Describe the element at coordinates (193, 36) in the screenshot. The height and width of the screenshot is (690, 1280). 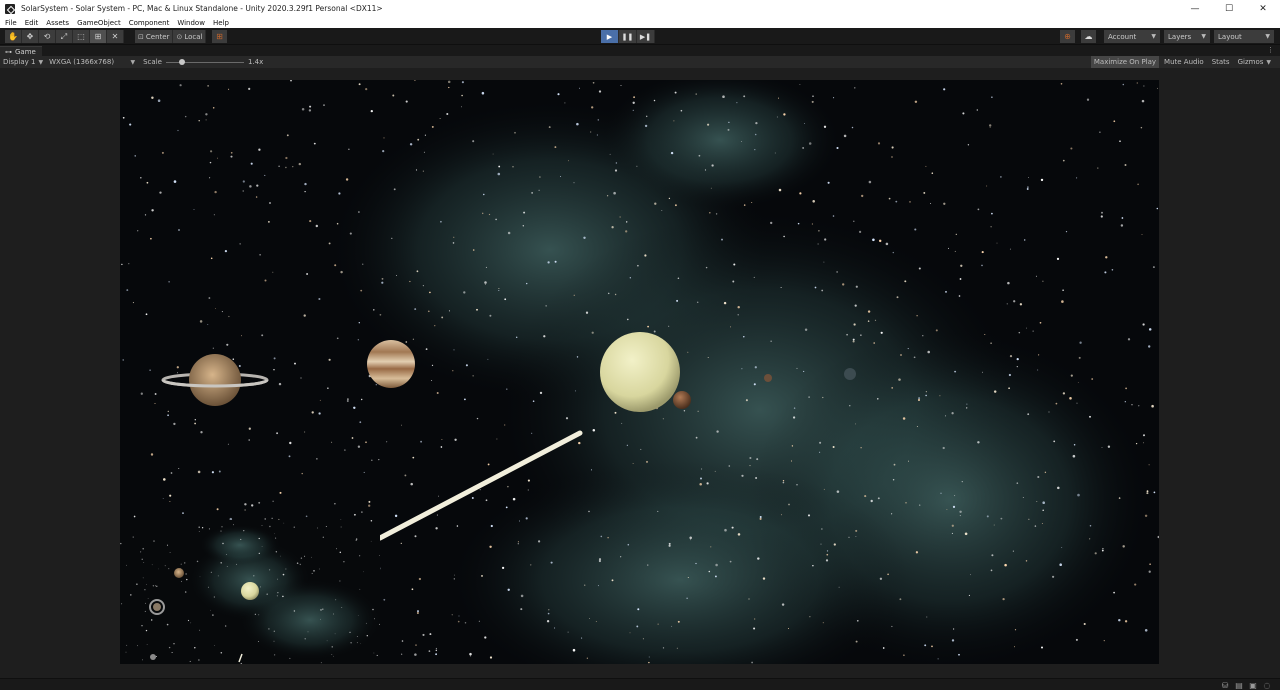
I see `rotation-label: Local` at that location.